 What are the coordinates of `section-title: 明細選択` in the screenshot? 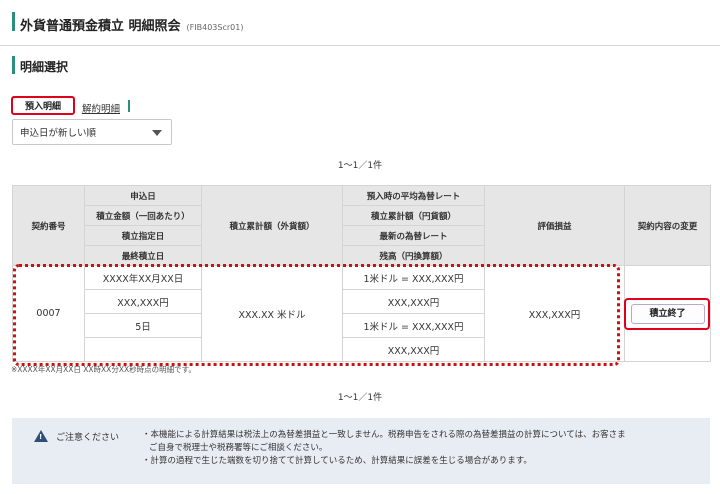 It's located at (44, 67).